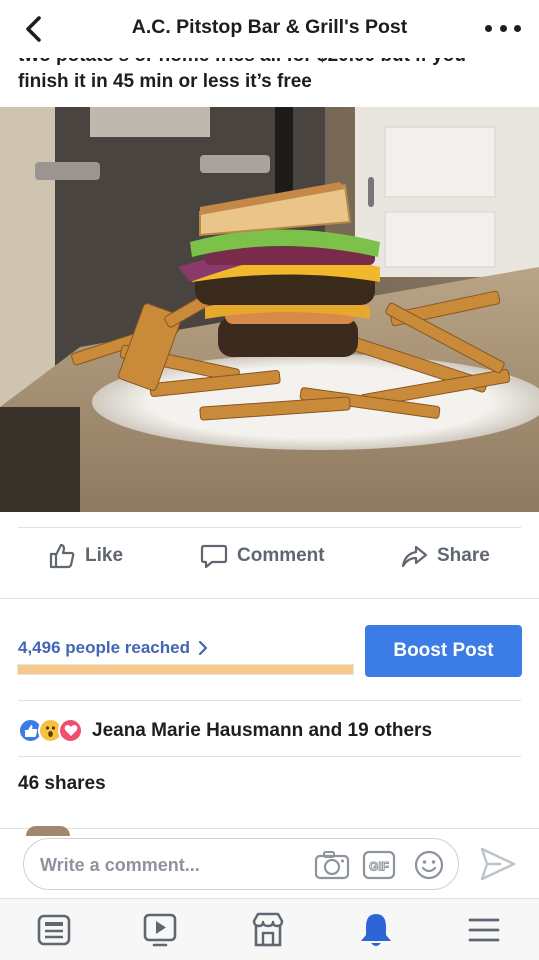  I want to click on reach-progress-bar, so click(185, 669).